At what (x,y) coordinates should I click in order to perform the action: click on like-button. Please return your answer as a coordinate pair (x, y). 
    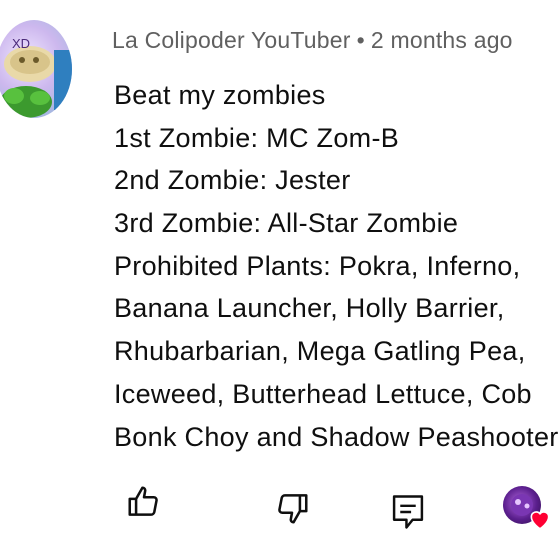
    Looking at the image, I should click on (144, 502).